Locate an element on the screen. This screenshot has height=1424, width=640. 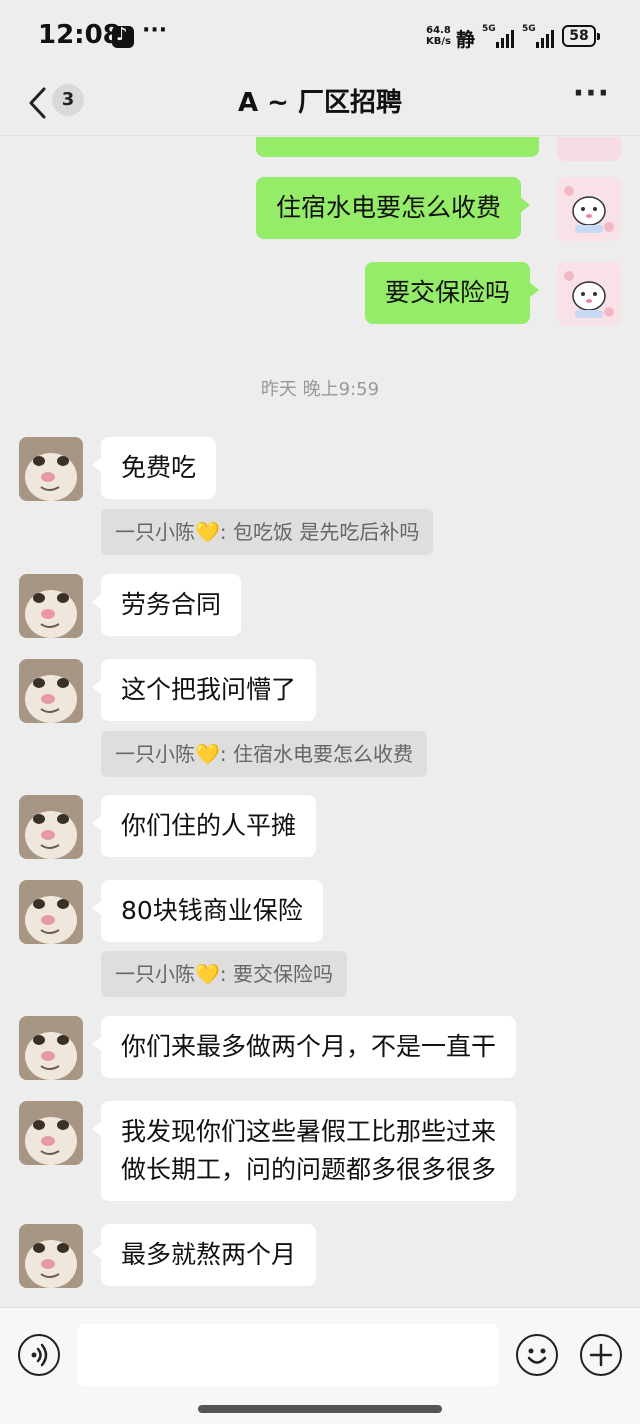
network-speed-value: 64.8 is located at coordinates (438, 30).